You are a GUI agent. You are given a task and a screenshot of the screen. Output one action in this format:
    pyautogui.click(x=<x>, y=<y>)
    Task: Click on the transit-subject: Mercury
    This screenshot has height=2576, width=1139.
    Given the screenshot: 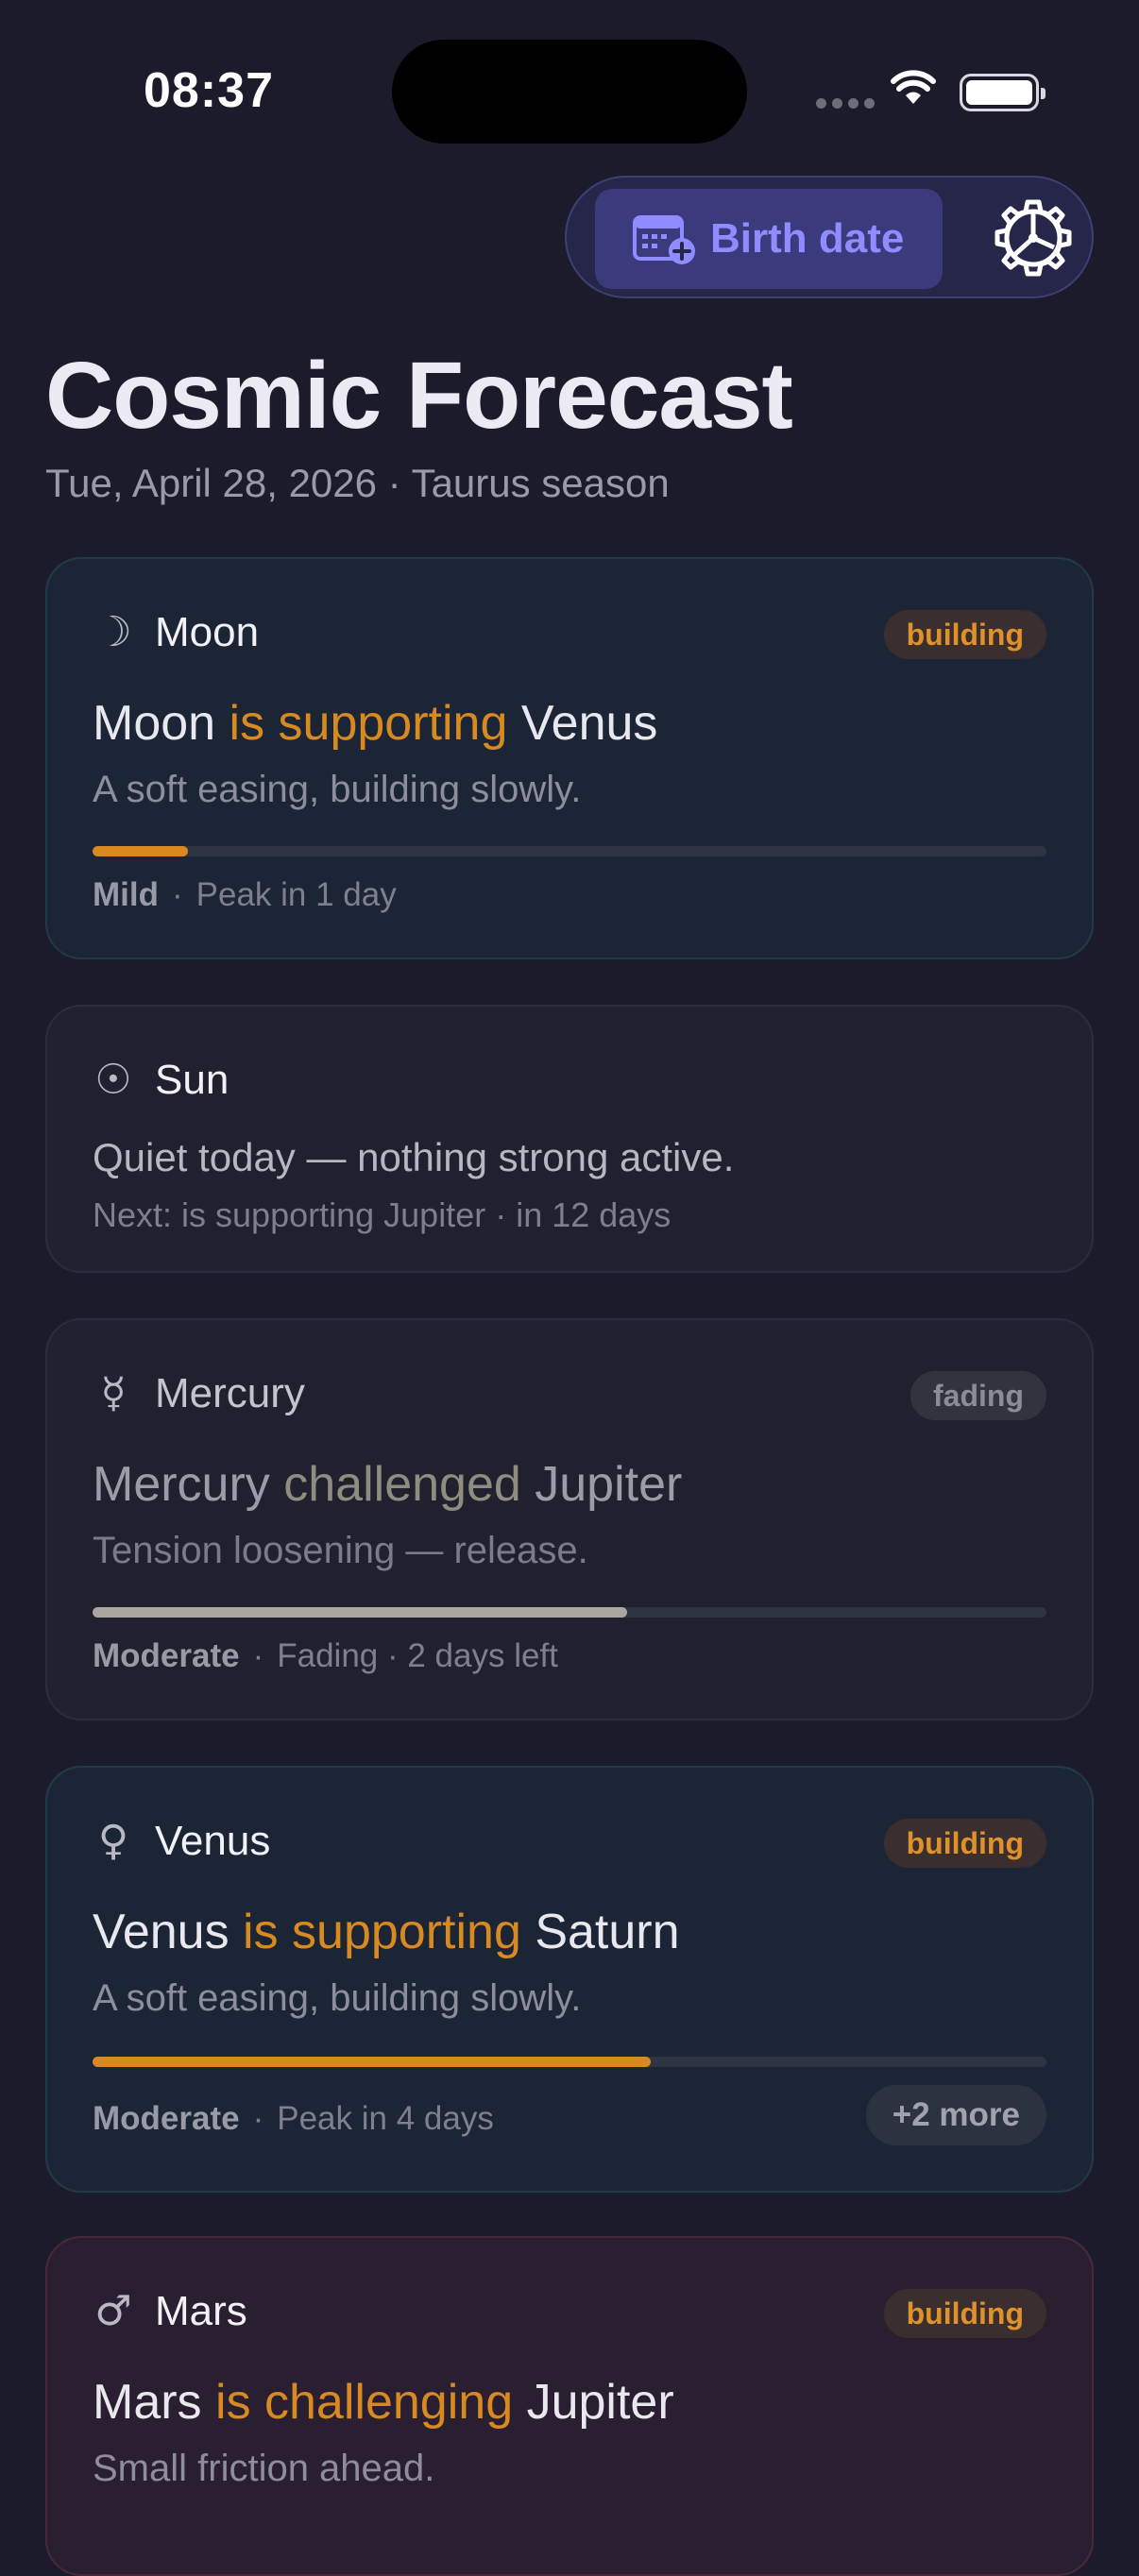 What is the action you would take?
    pyautogui.click(x=181, y=1484)
    